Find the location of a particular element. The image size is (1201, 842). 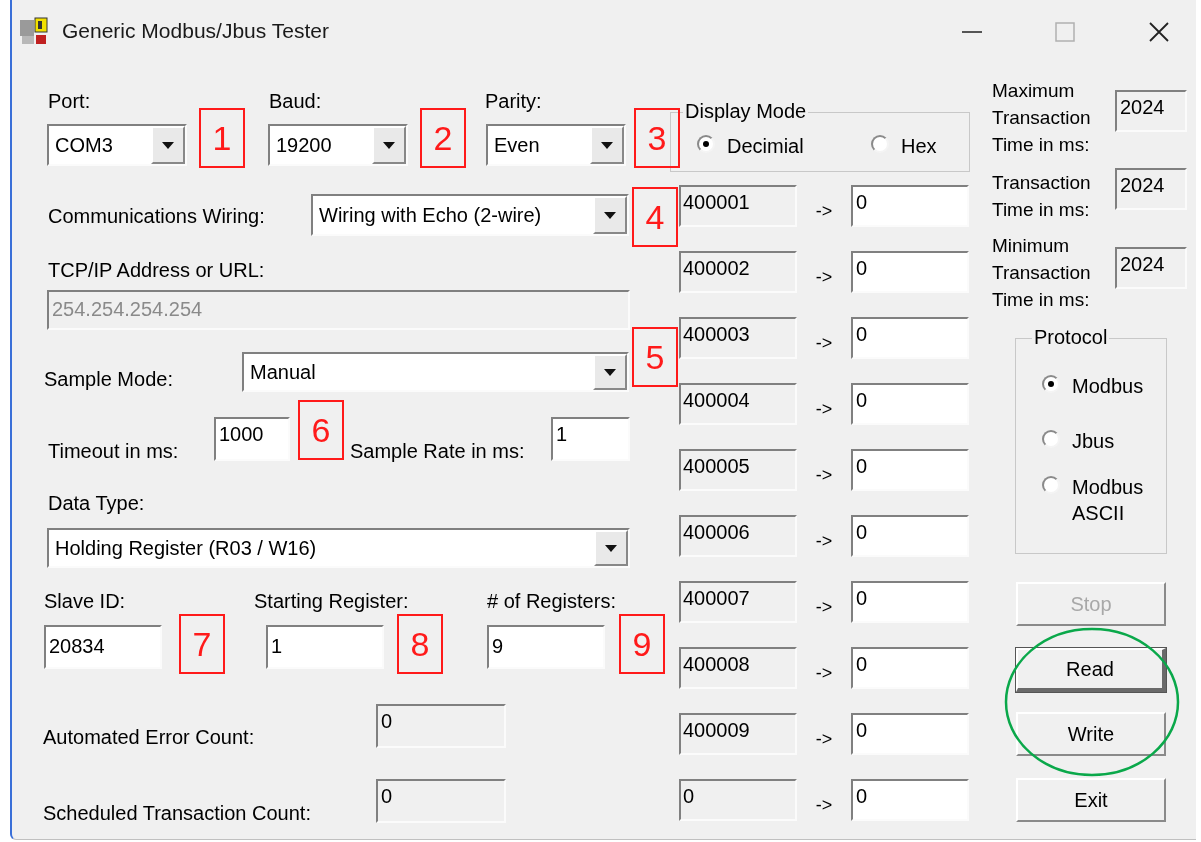

tcp-ip-field: 254.254.254.254 is located at coordinates (338, 310).